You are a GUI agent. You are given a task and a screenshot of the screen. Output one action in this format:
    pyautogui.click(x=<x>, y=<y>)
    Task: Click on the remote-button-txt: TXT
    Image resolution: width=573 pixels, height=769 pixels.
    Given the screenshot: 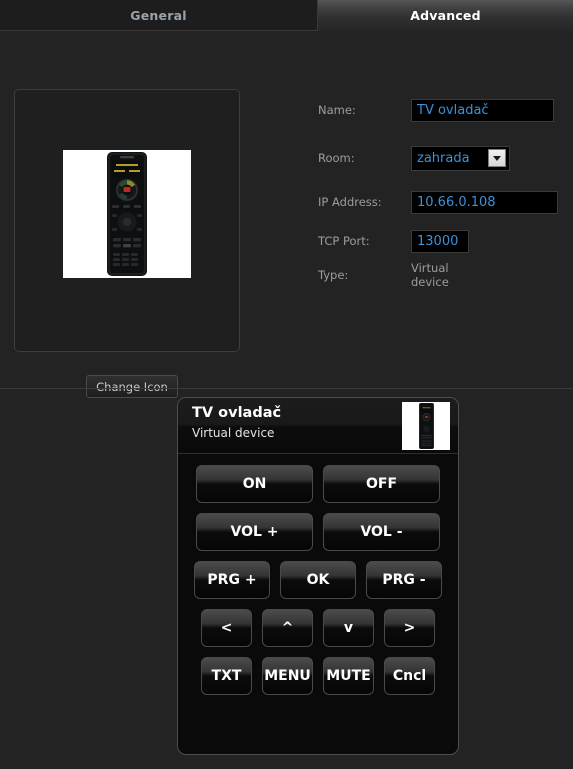 What is the action you would take?
    pyautogui.click(x=226, y=676)
    